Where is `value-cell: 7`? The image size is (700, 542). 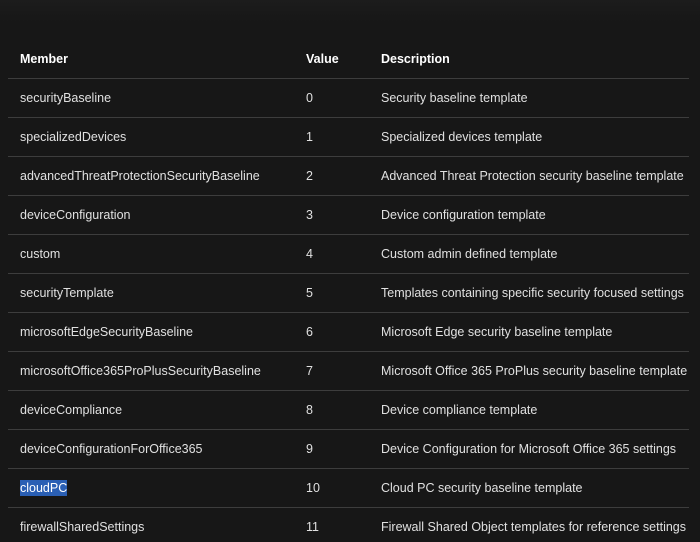 value-cell: 7 is located at coordinates (331, 371).